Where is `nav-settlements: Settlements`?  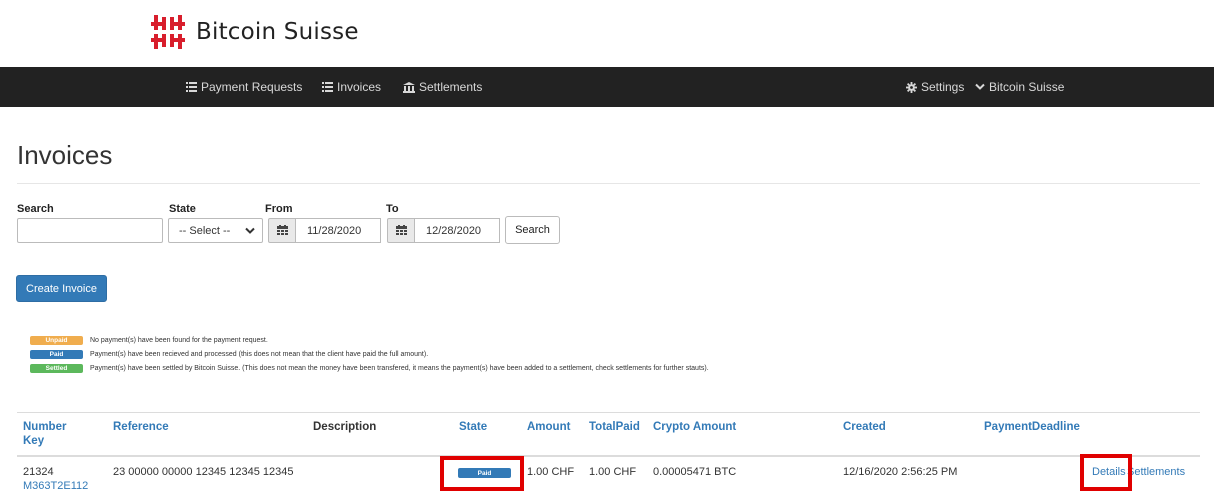 nav-settlements: Settlements is located at coordinates (442, 87).